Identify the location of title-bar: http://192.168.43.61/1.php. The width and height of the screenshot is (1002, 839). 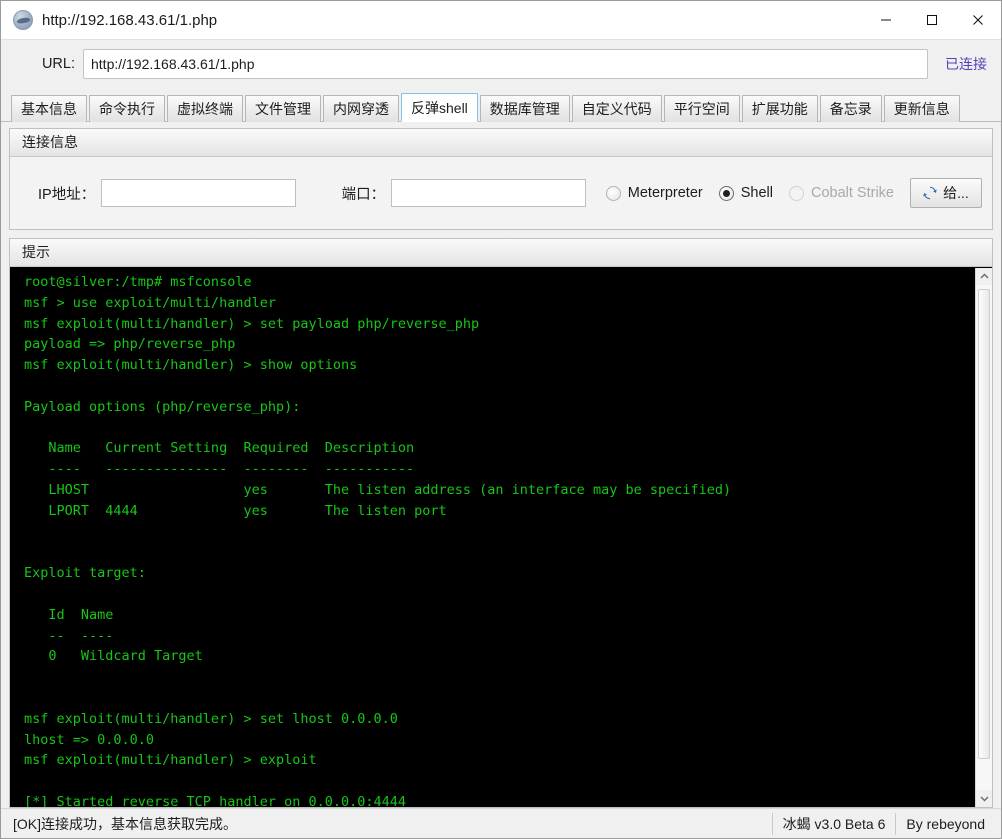
(501, 20).